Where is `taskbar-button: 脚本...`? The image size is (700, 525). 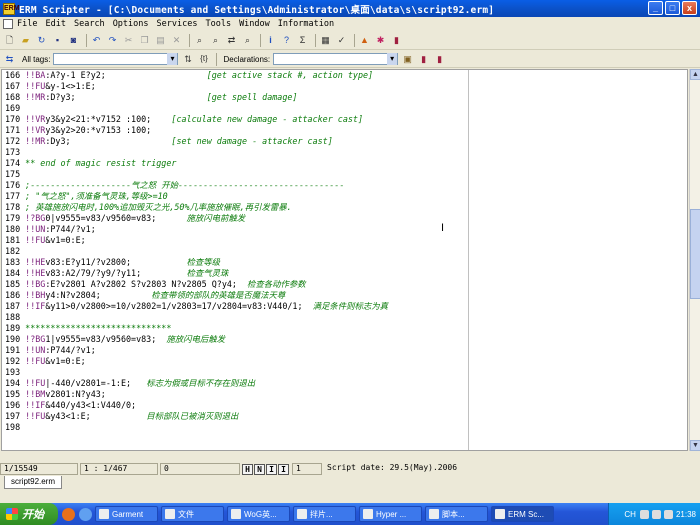
taskbar-button: 脚本... is located at coordinates (456, 514).